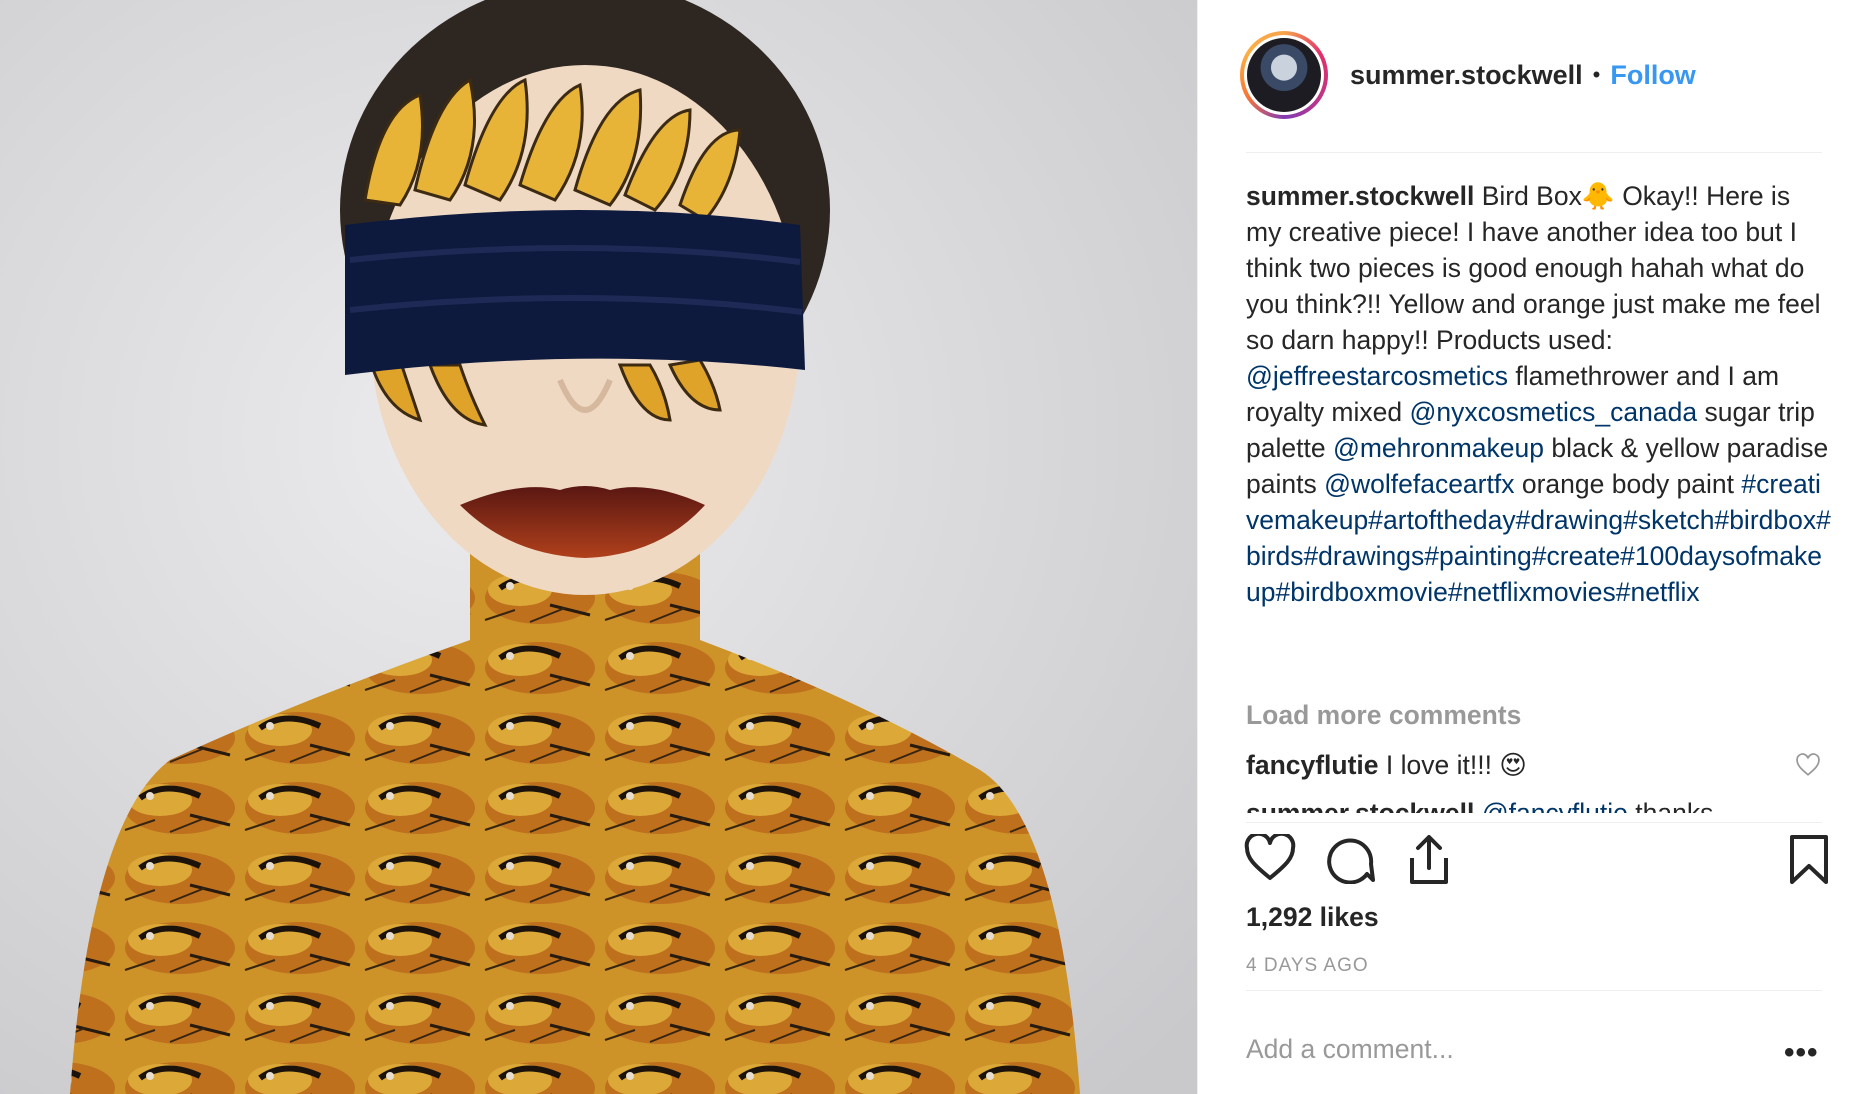 The width and height of the screenshot is (1860, 1094). Describe the element at coordinates (1652, 75) in the screenshot. I see `follow-button: Follow` at that location.